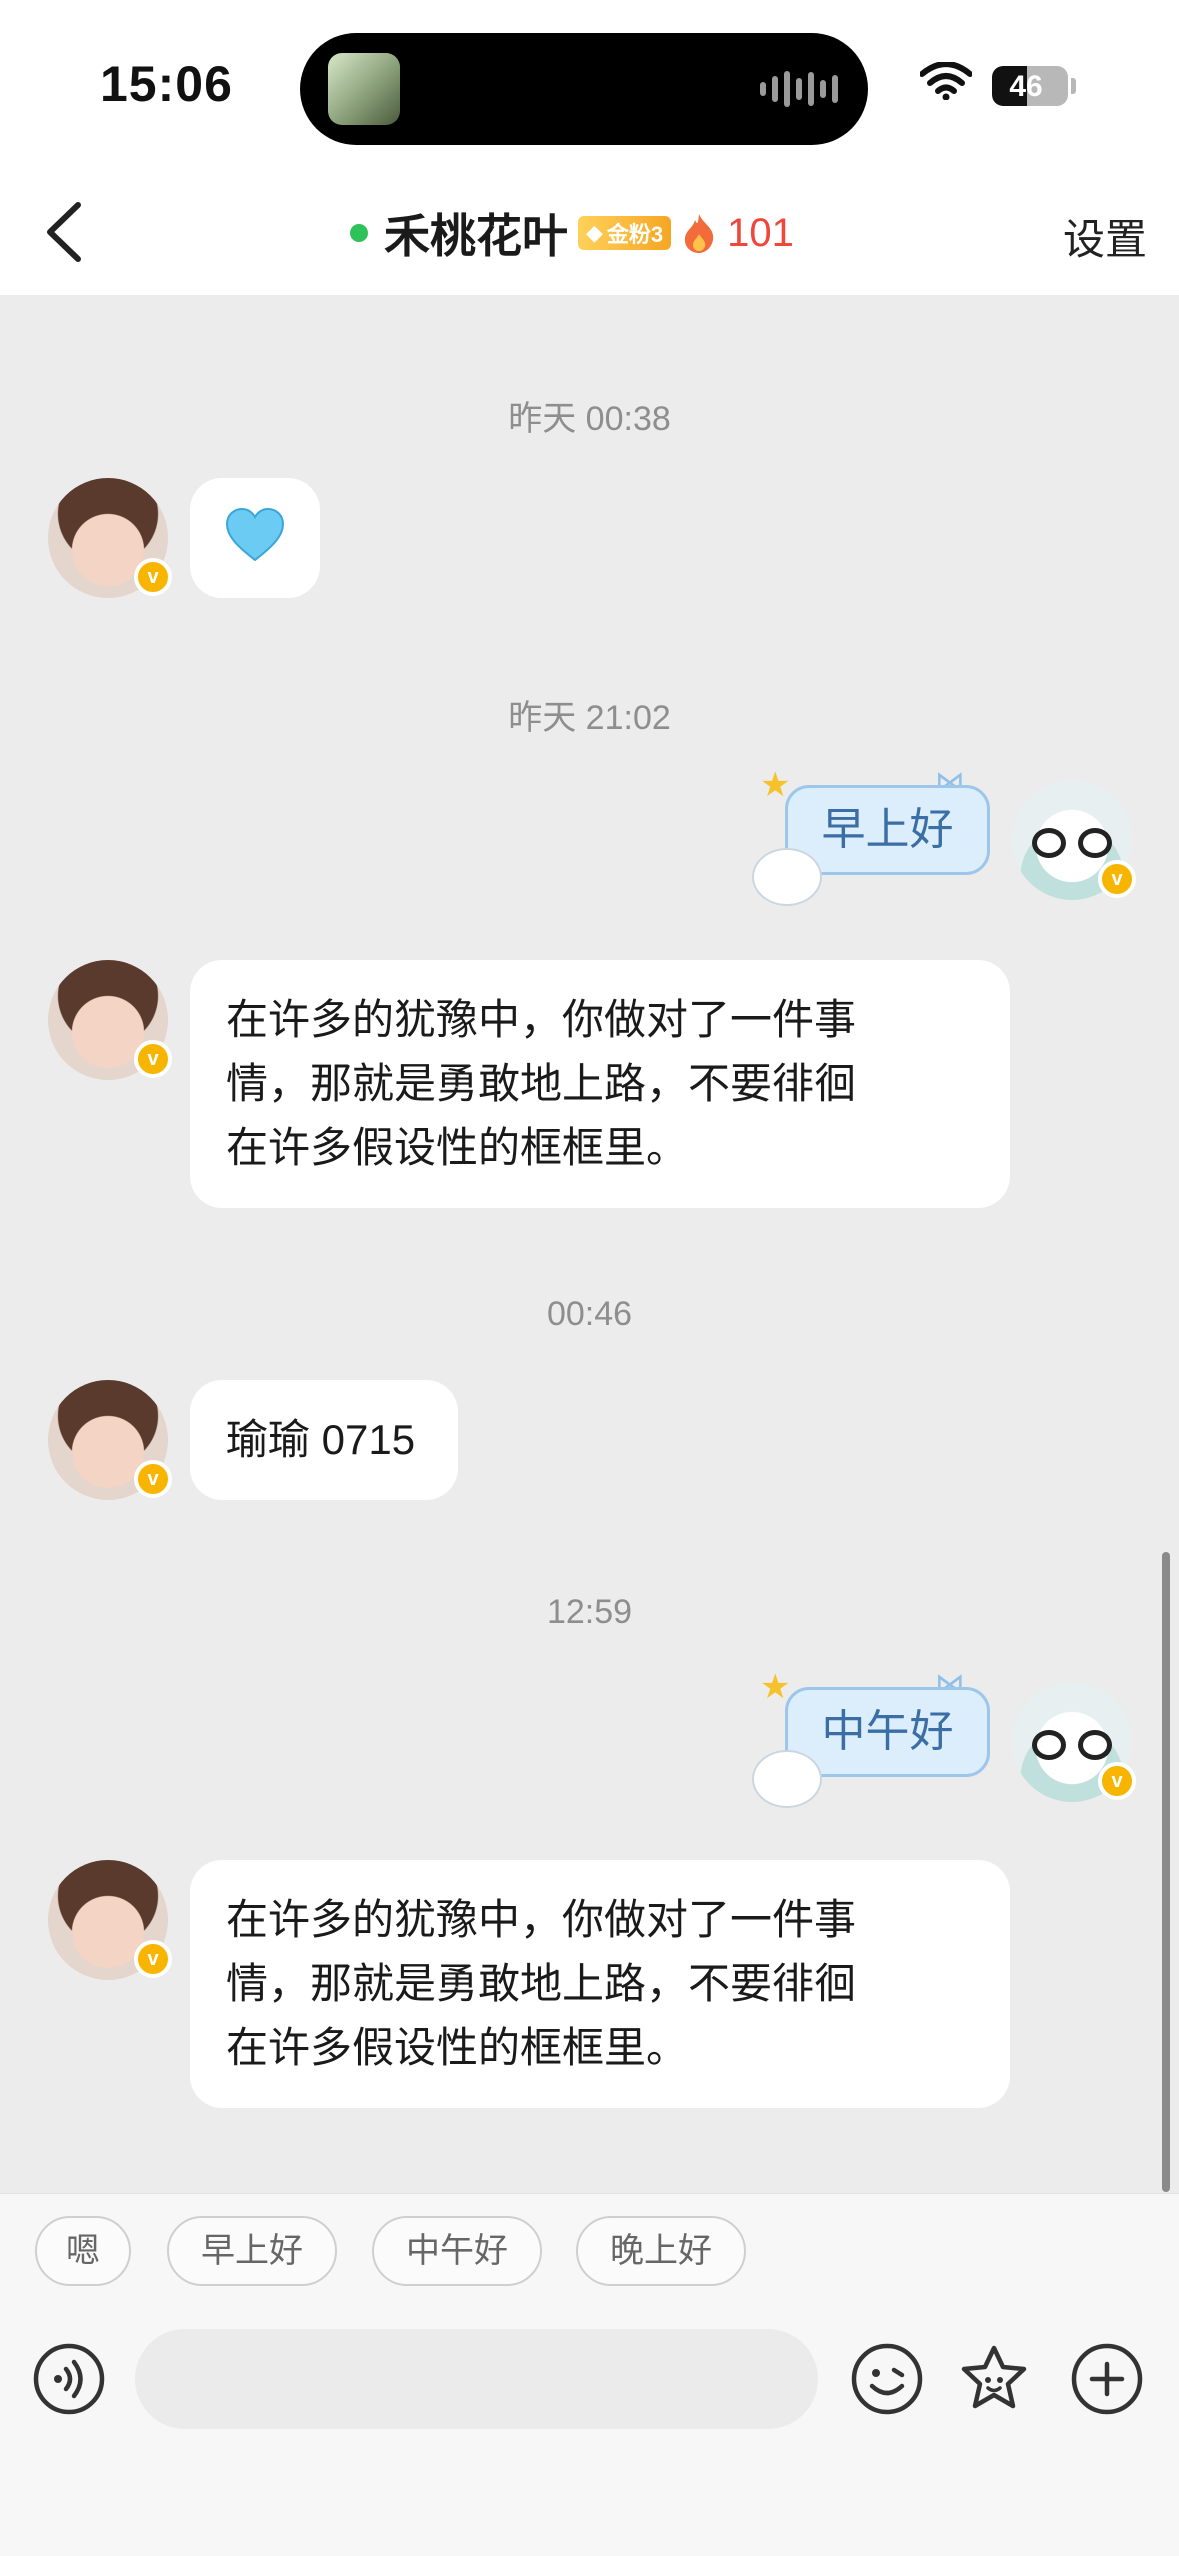 The width and height of the screenshot is (1179, 2556). I want to click on battery-cap, so click(1073, 86).